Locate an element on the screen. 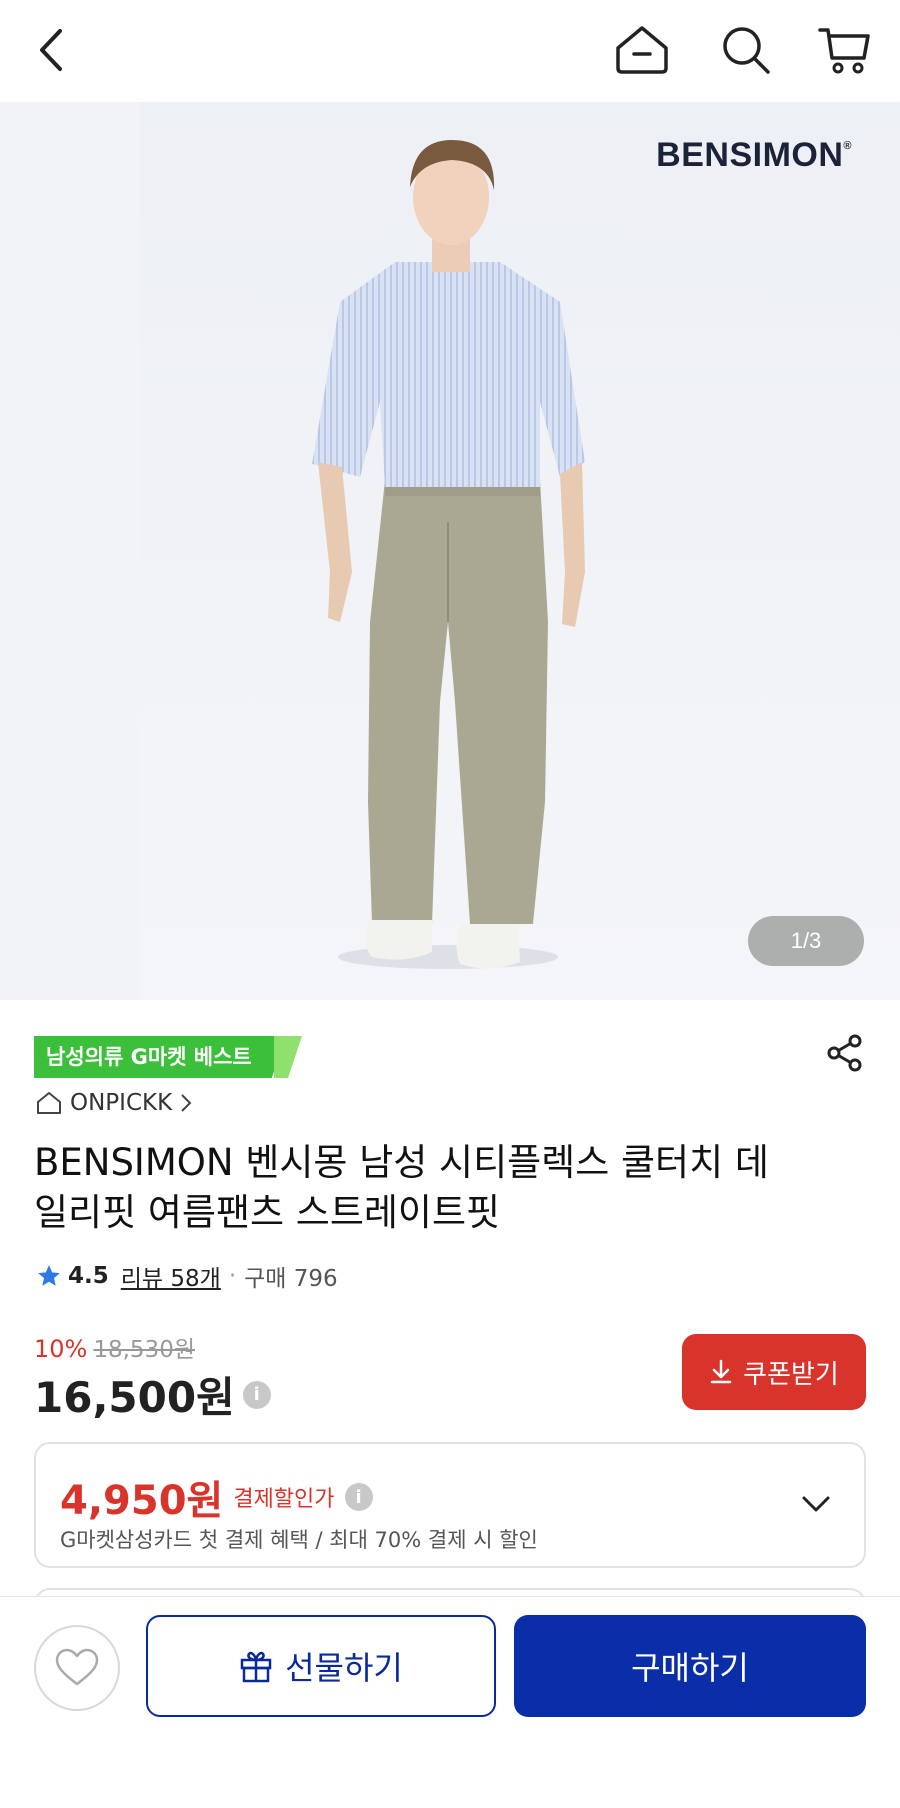 The image size is (900, 1808). back-button is located at coordinates (52, 50).